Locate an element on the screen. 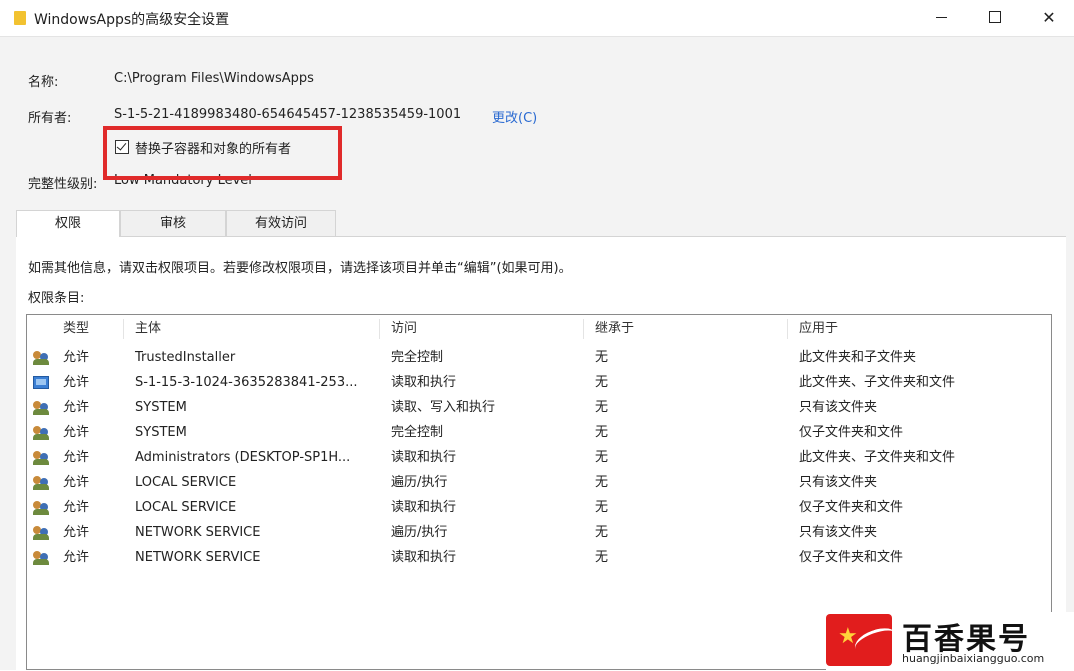  cell-principal: TrustedInstaller is located at coordinates (185, 357).